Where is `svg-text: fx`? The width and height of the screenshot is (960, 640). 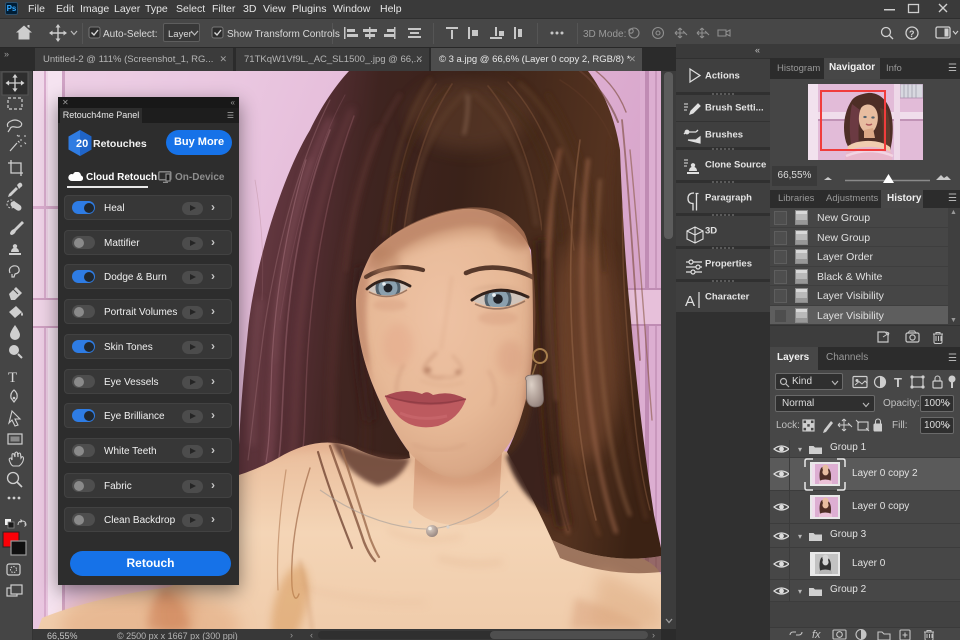 svg-text: fx is located at coordinates (816, 634).